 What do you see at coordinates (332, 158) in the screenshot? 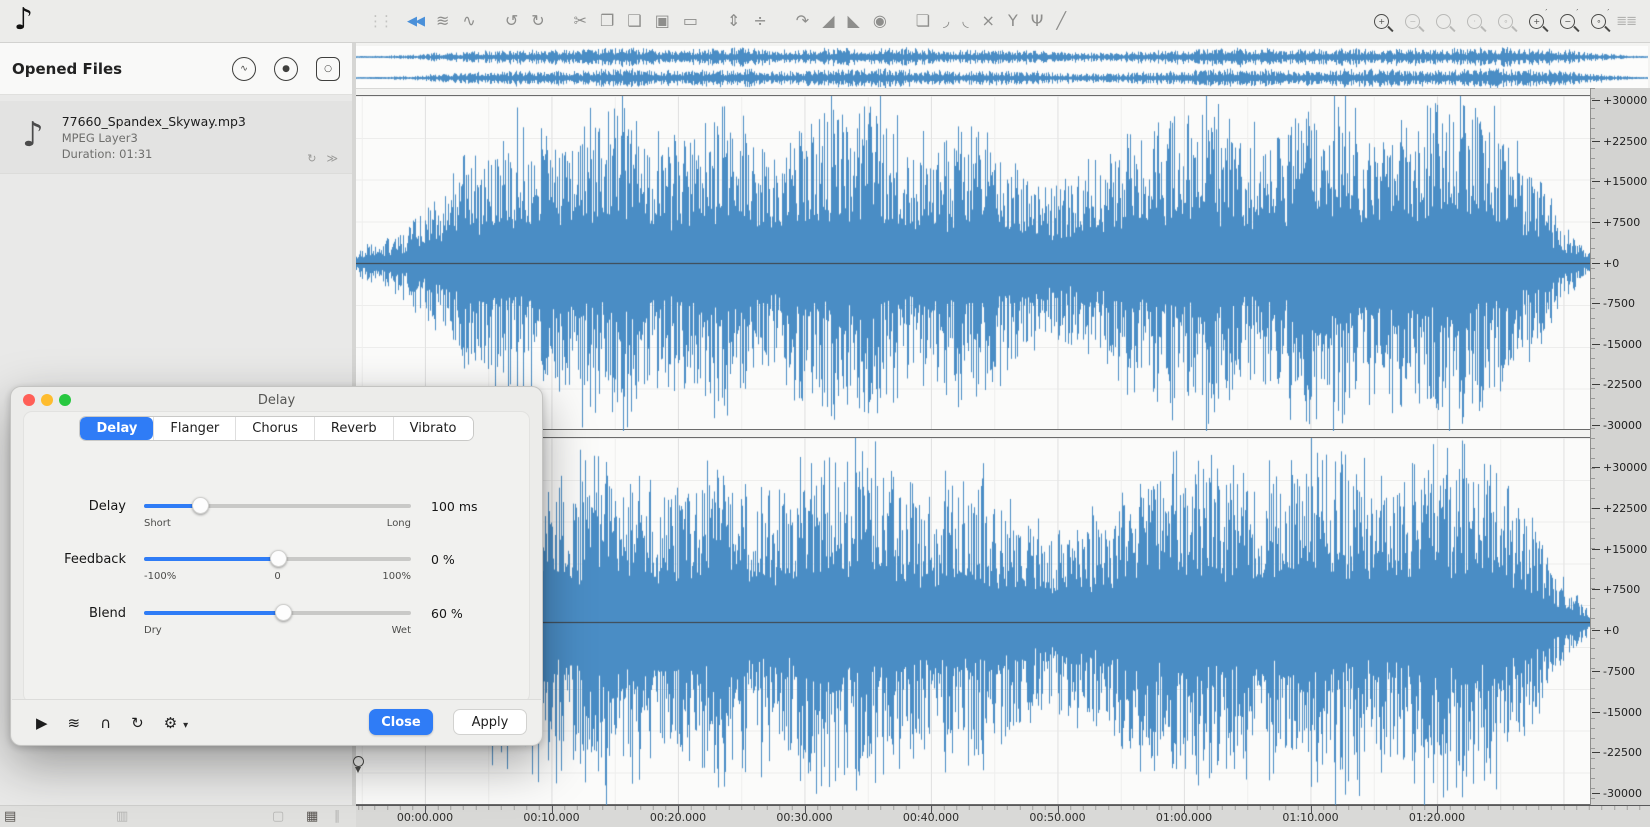
I see `output-device-icon: ≫` at bounding box center [332, 158].